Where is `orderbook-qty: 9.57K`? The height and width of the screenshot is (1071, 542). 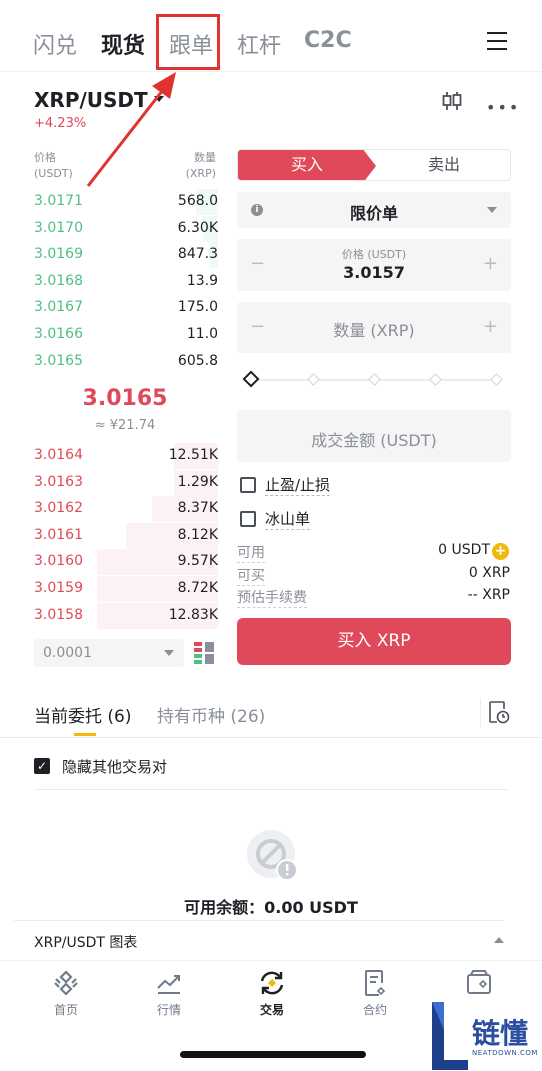 orderbook-qty: 9.57K is located at coordinates (197, 561).